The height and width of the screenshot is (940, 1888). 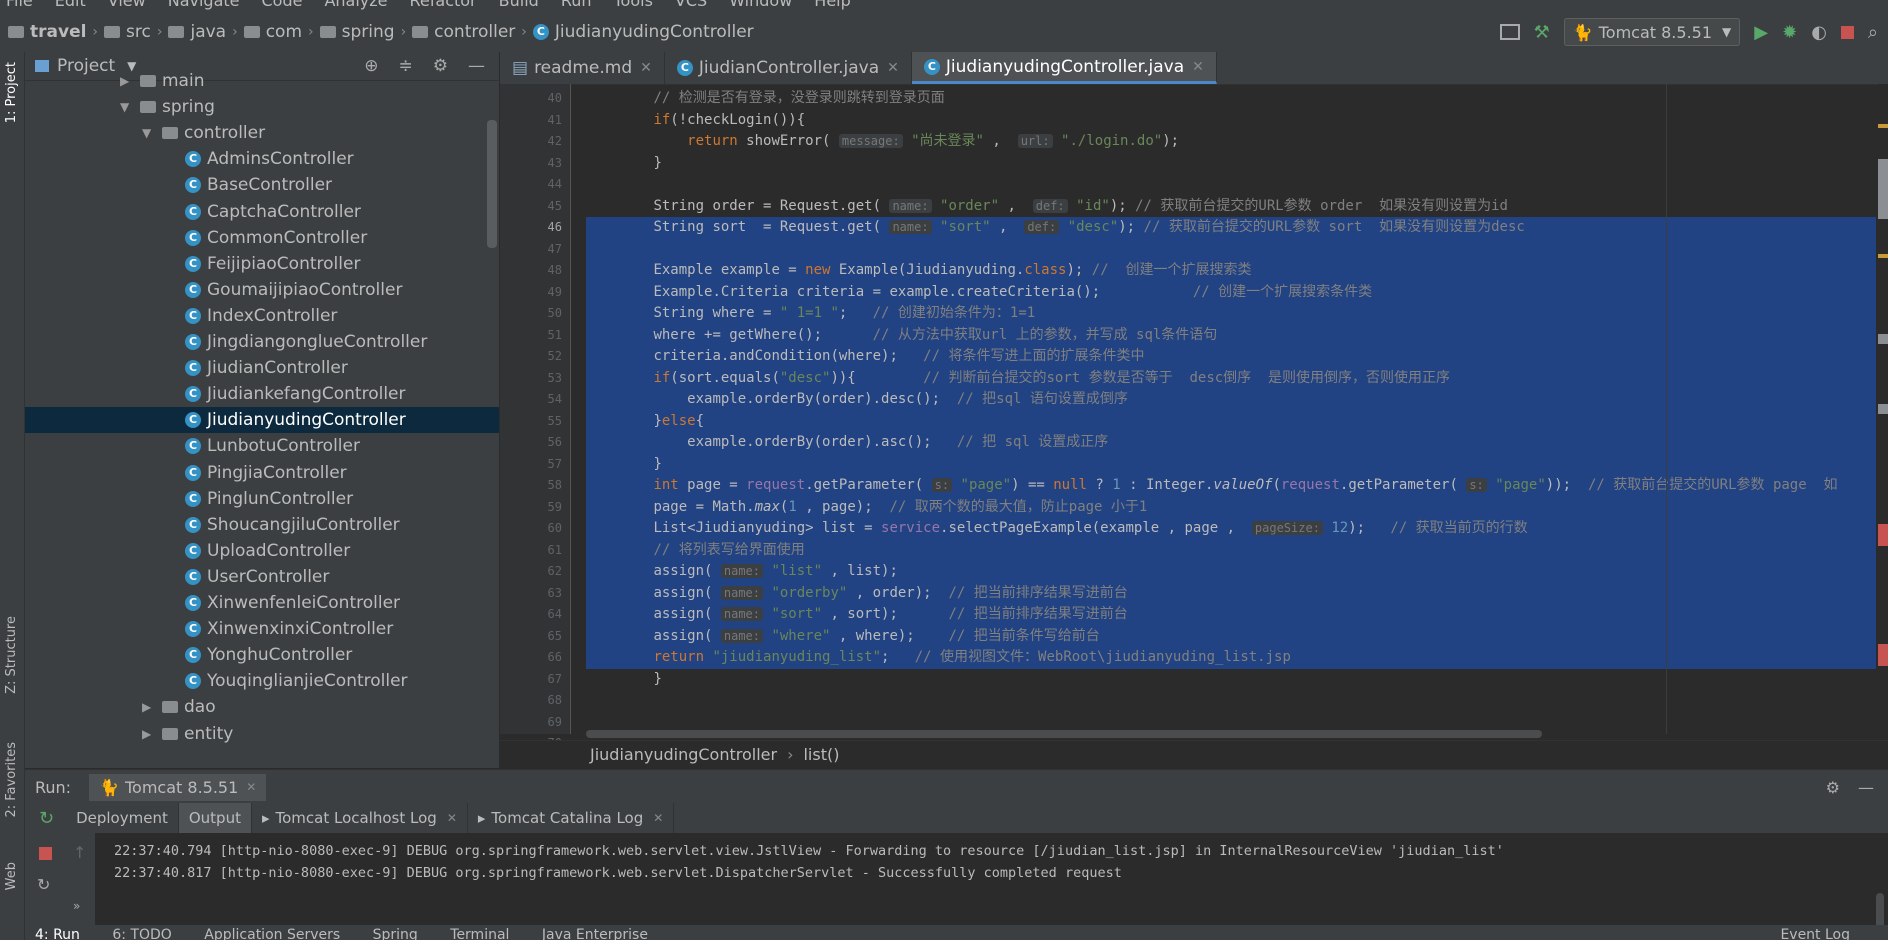 What do you see at coordinates (368, 32) in the screenshot?
I see `breadcrumb-spring: spring` at bounding box center [368, 32].